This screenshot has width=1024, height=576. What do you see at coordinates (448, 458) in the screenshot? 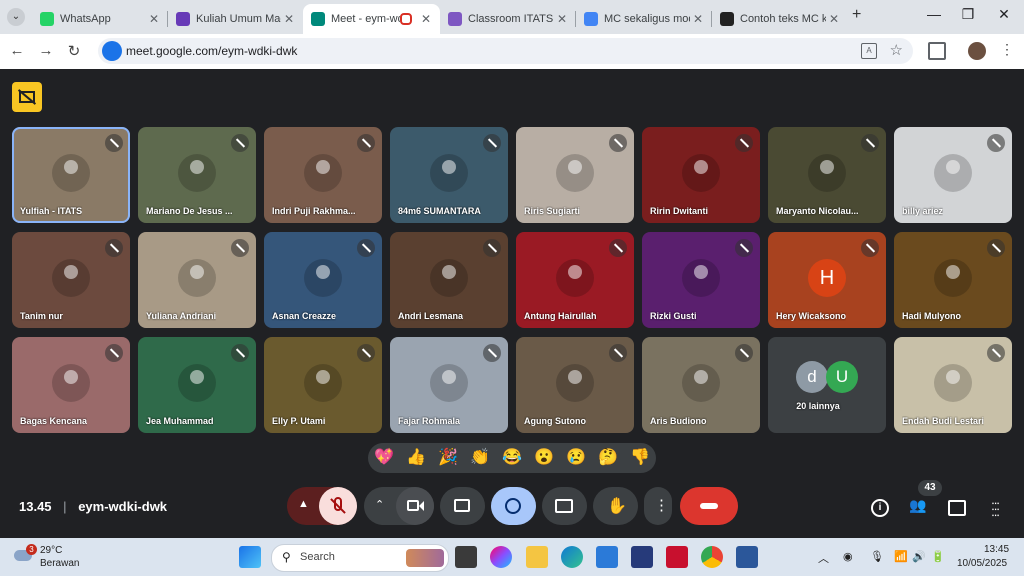
I see `reaction-emoji-button: 🎉` at bounding box center [448, 458].